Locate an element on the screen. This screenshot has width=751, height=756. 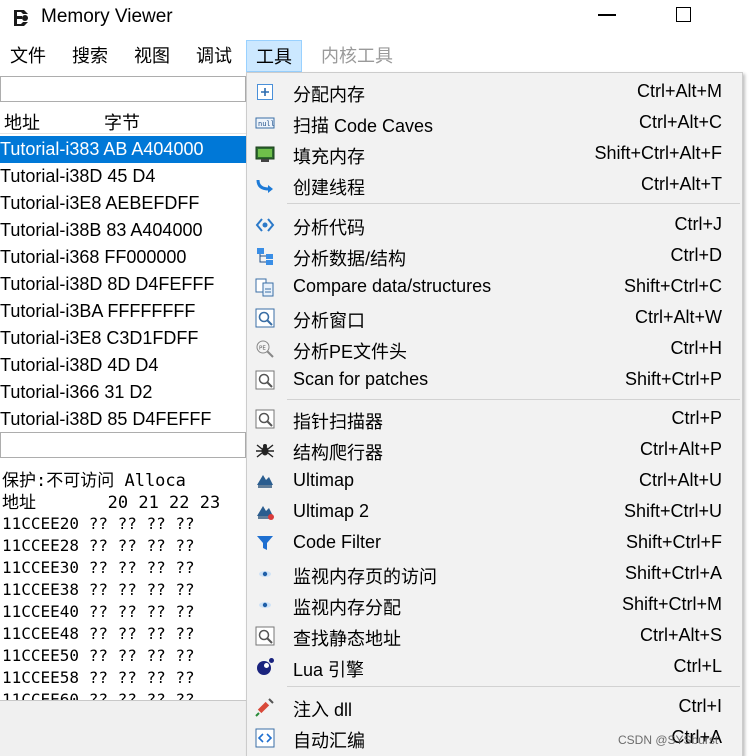
disasm-row: Tutorial-i38B 83 A404000 is located at coordinates (123, 230).